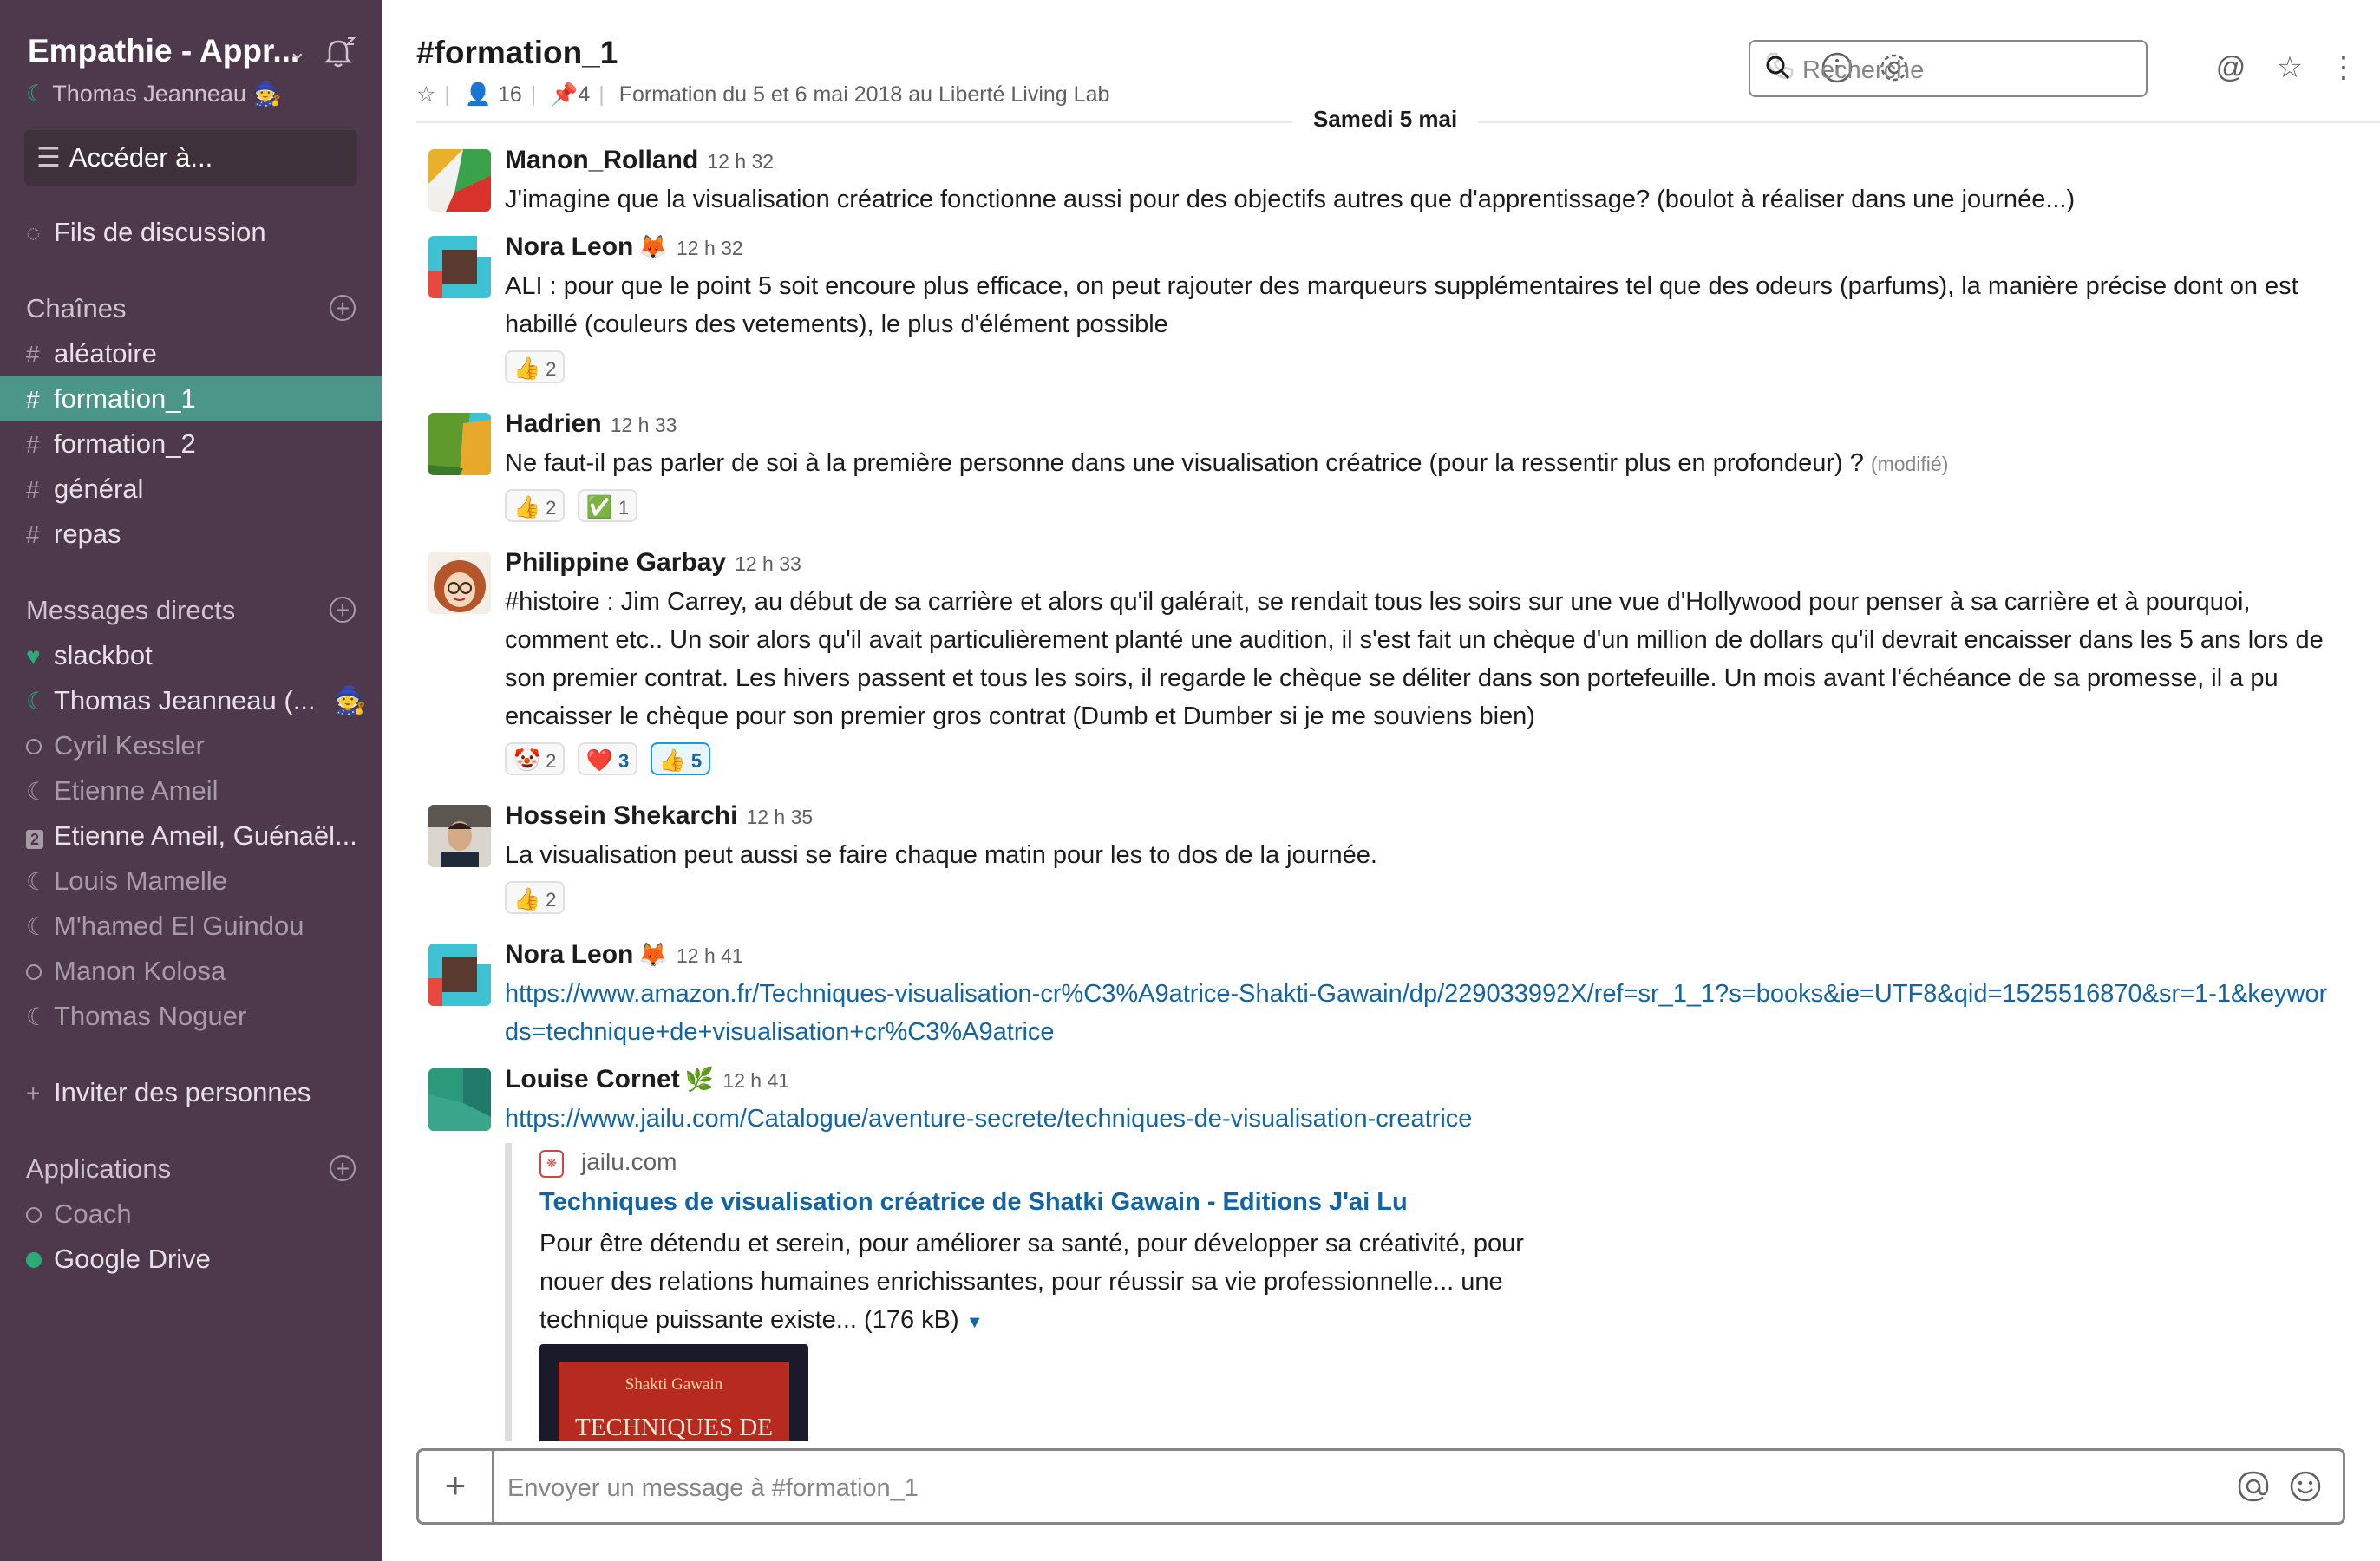 The height and width of the screenshot is (1561, 2380). What do you see at coordinates (191, 353) in the screenshot?
I see `sidebar-item-channel: # aléatoire` at bounding box center [191, 353].